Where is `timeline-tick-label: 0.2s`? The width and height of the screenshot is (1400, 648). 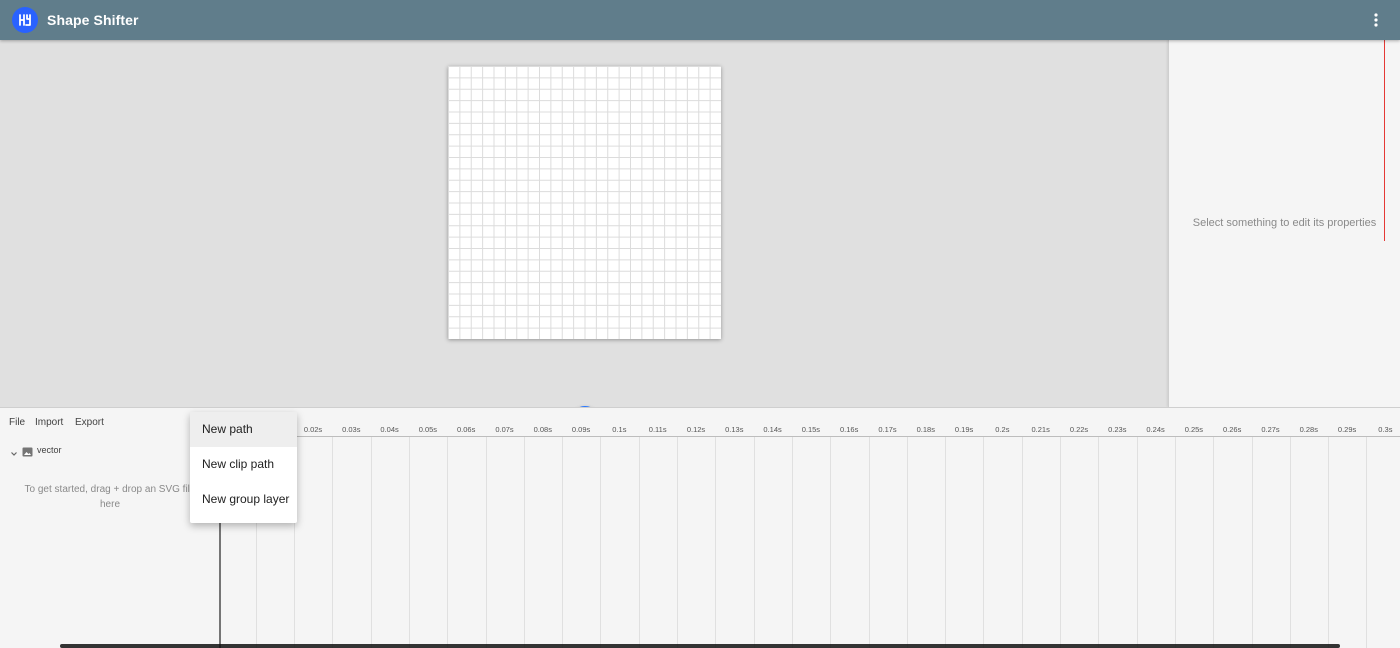
timeline-tick-label: 0.2s is located at coordinates (1002, 429).